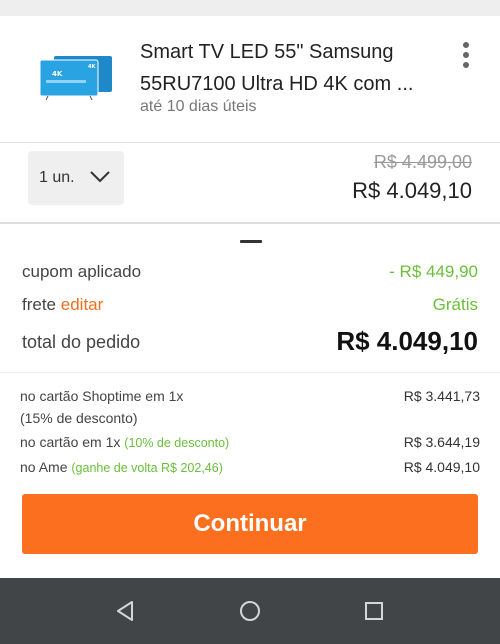  Describe the element at coordinates (82, 271) in the screenshot. I see `coupon-label: cupom aplicado` at that location.